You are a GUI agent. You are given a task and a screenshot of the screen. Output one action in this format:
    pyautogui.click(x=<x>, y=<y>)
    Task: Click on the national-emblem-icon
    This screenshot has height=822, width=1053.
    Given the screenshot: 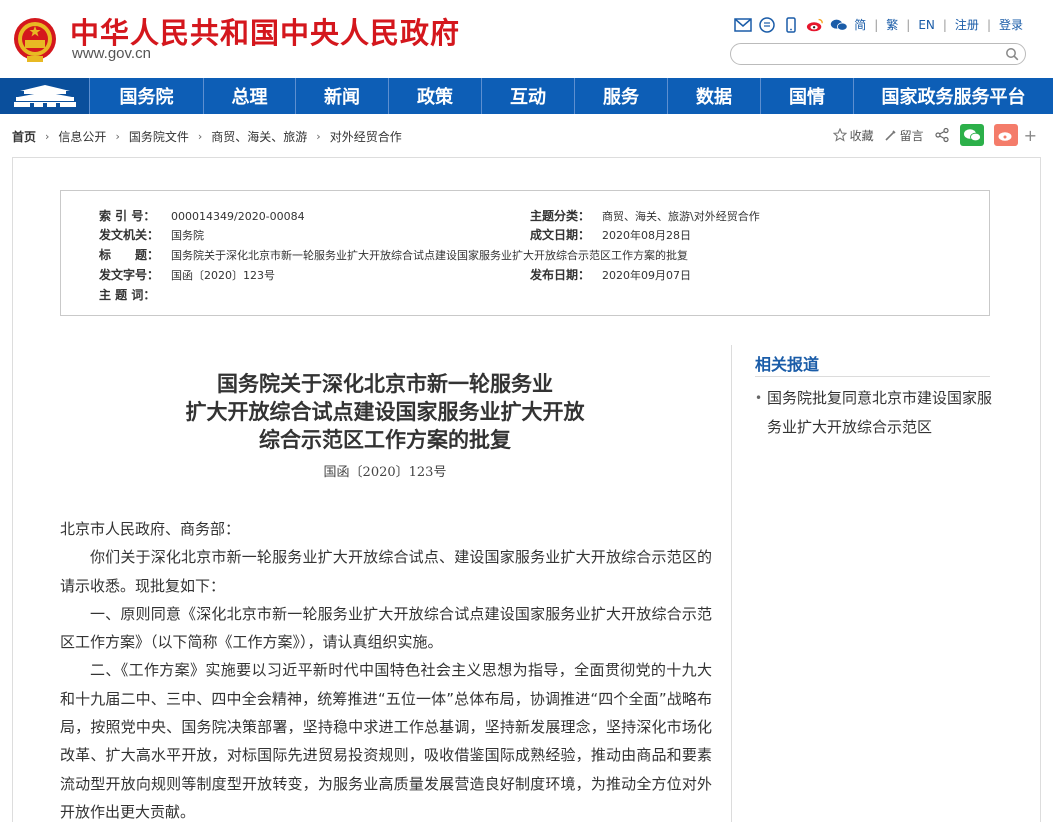 What is the action you would take?
    pyautogui.click(x=35, y=38)
    